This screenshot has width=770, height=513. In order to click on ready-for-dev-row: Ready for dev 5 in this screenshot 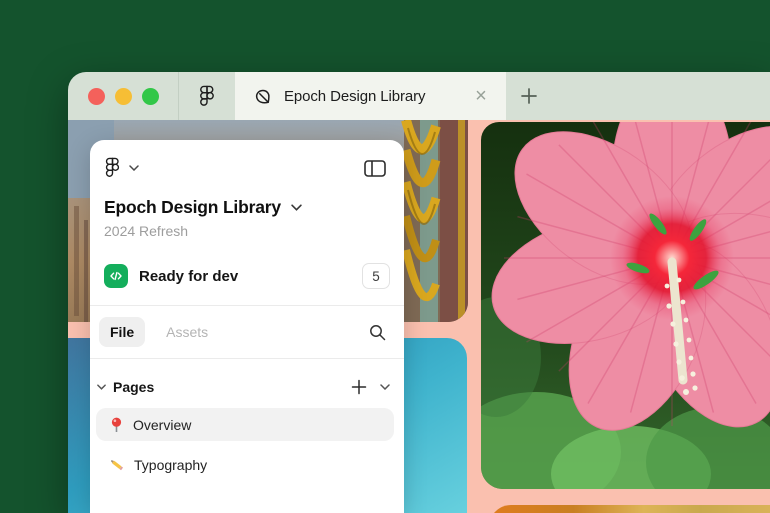, I will do `click(247, 264)`.